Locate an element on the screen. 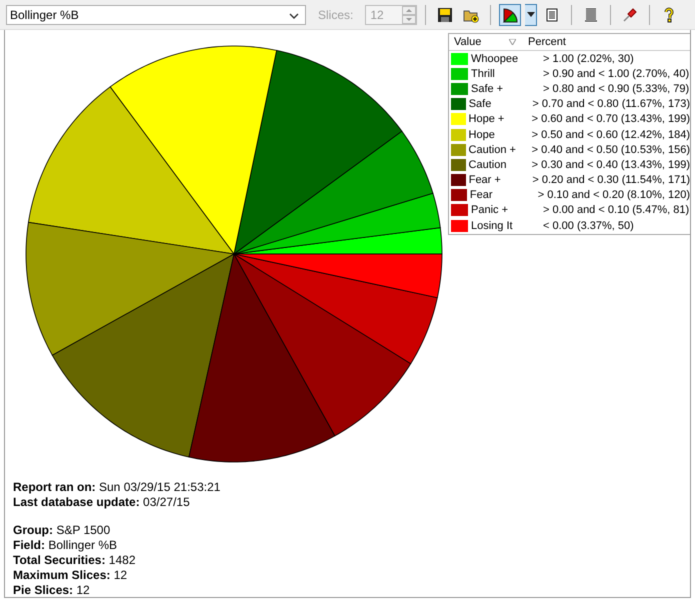 Image resolution: width=695 pixels, height=601 pixels. report-line: Maximum Slices: 12 is located at coordinates (70, 575).